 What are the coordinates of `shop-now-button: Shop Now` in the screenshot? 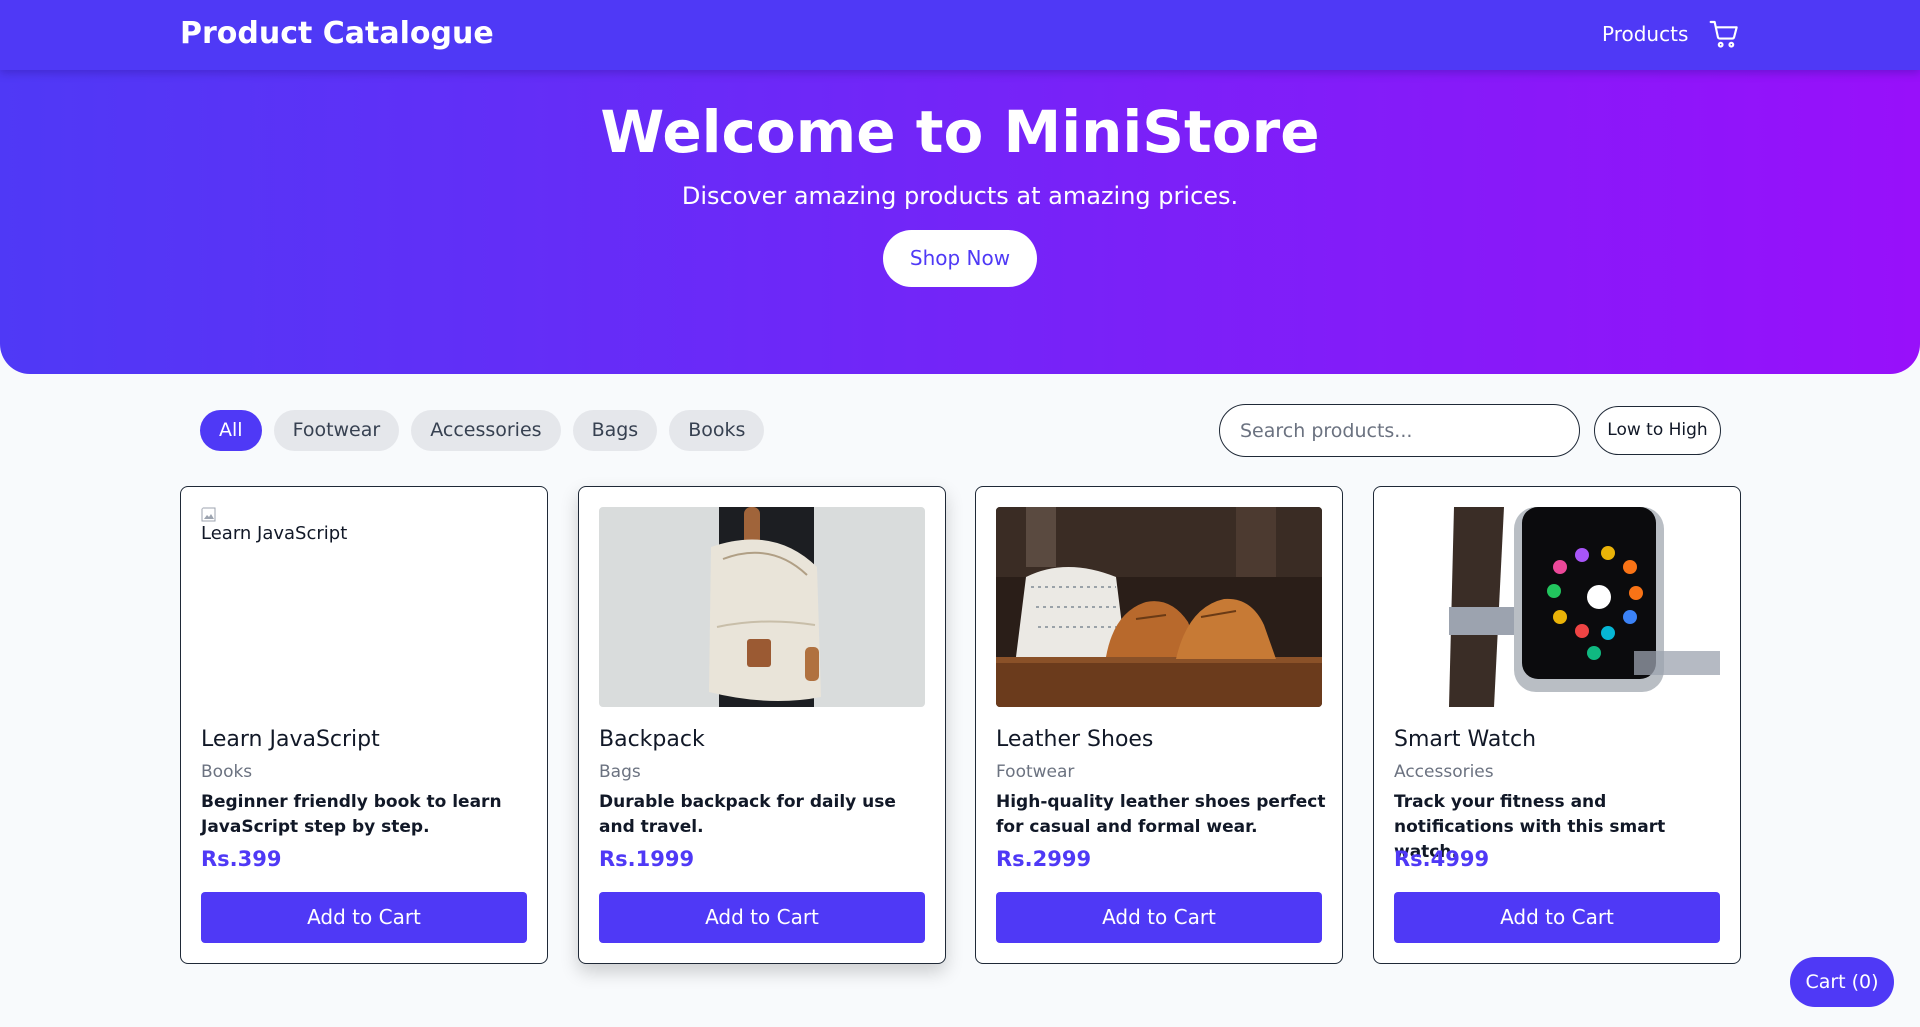 It's located at (960, 258).